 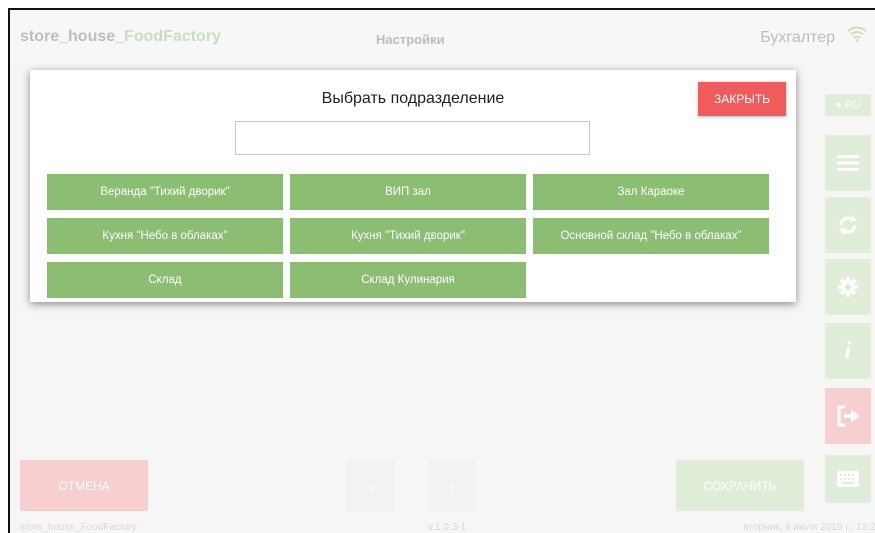 I want to click on department-button: Веранда "Тихий дворик", so click(x=165, y=192).